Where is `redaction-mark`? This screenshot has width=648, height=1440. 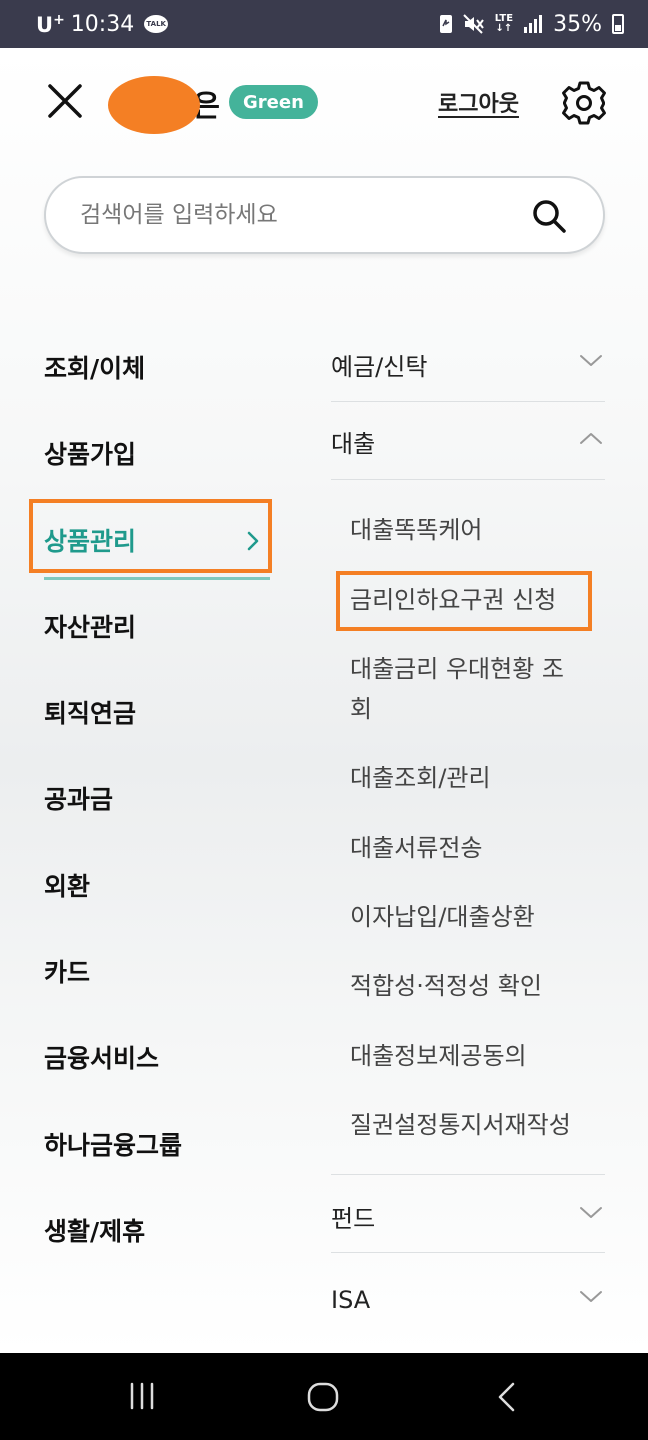
redaction-mark is located at coordinates (154, 105).